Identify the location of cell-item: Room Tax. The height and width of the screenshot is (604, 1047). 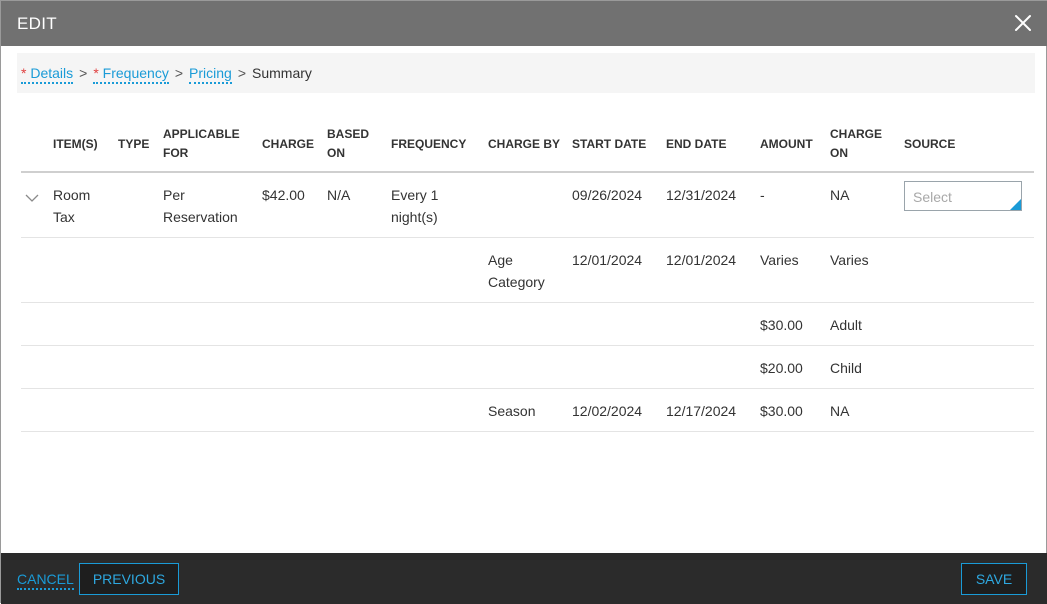
(81, 205).